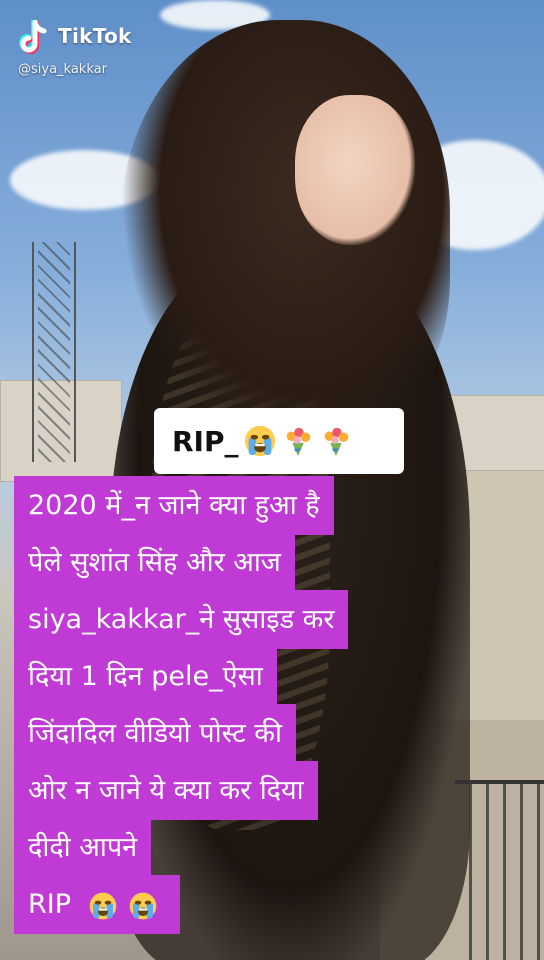 This screenshot has width=544, height=960. What do you see at coordinates (83, 847) in the screenshot?
I see `caption-line-text: दीदी आपने` at bounding box center [83, 847].